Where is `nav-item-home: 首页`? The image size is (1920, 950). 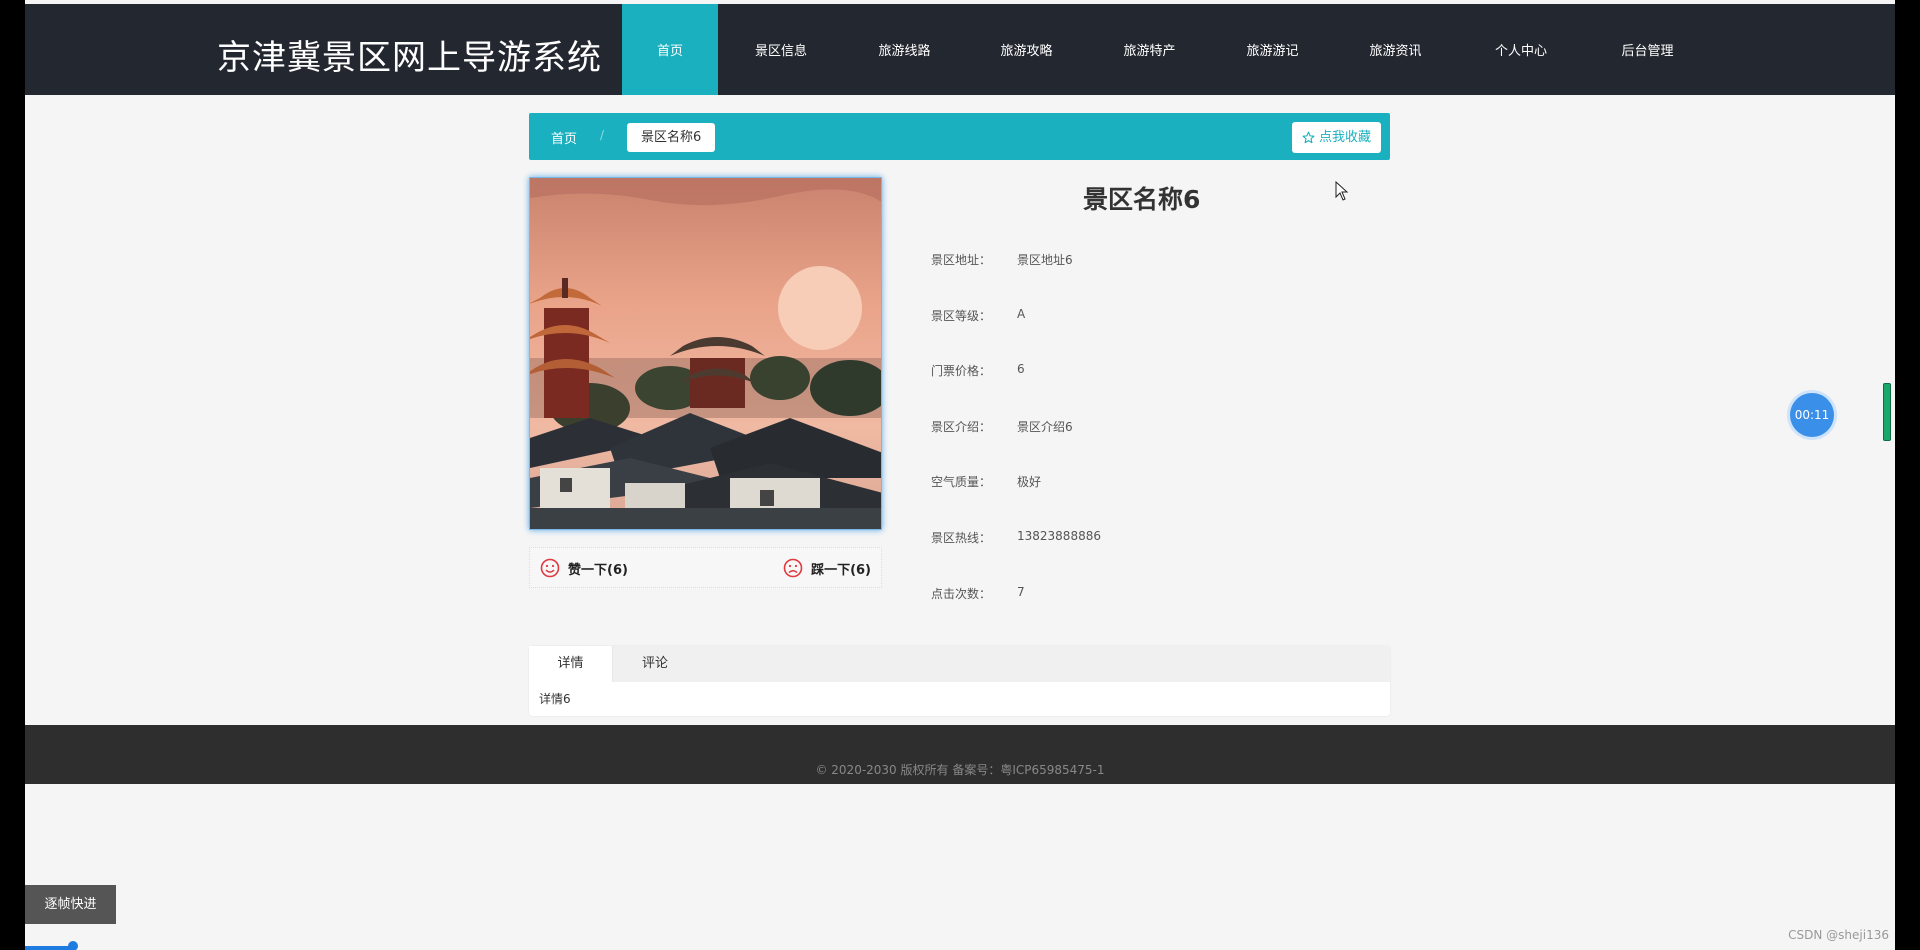
nav-item-home: 首页 is located at coordinates (670, 49).